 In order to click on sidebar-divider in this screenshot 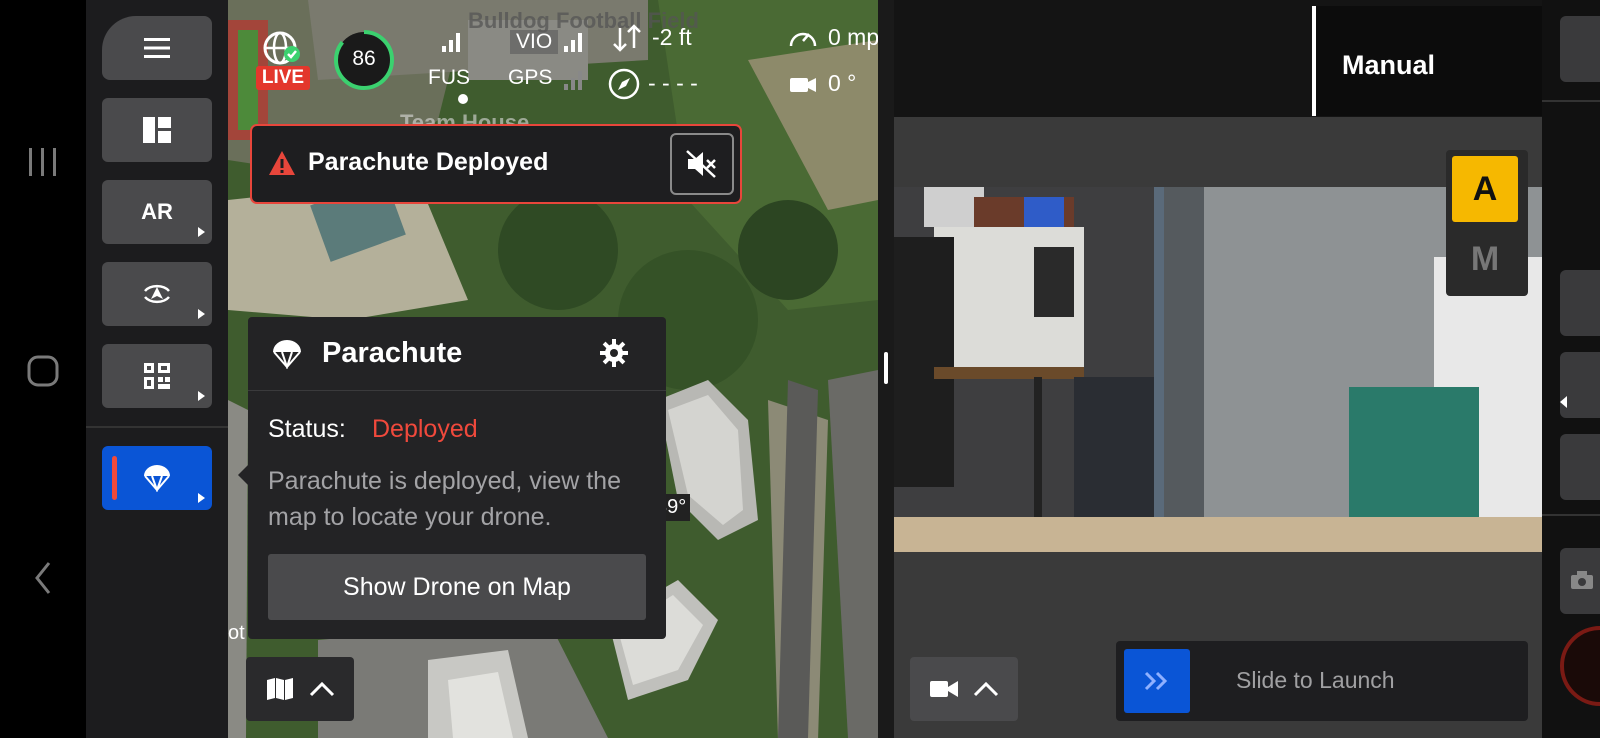, I will do `click(157, 427)`.